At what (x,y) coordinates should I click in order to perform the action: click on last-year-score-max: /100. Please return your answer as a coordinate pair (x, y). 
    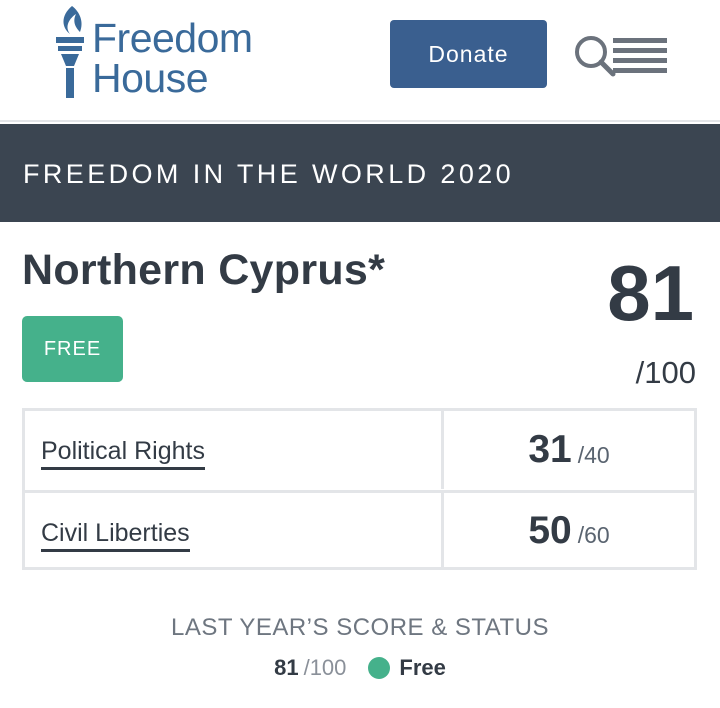
    Looking at the image, I should click on (325, 667).